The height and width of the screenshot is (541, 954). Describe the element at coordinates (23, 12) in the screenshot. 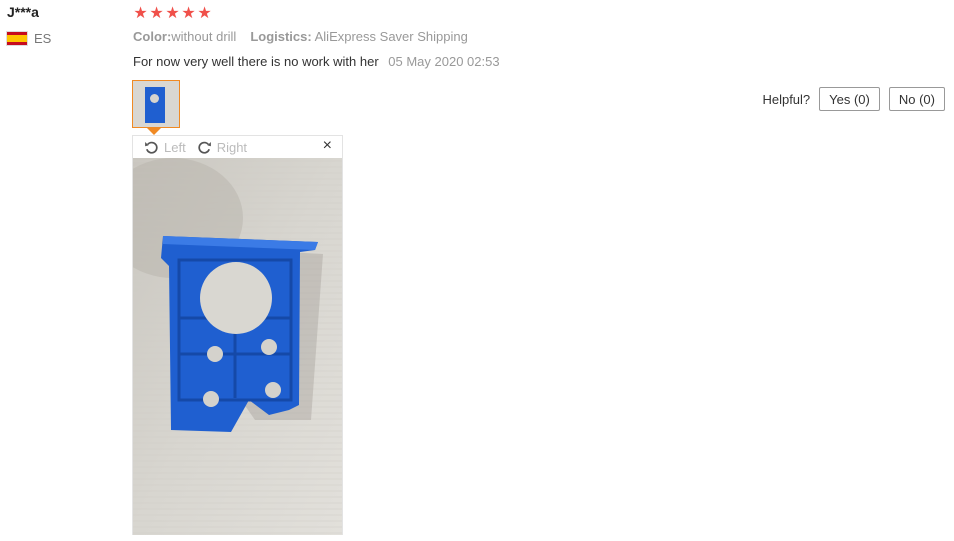

I see `reviewer-name: J***a` at that location.